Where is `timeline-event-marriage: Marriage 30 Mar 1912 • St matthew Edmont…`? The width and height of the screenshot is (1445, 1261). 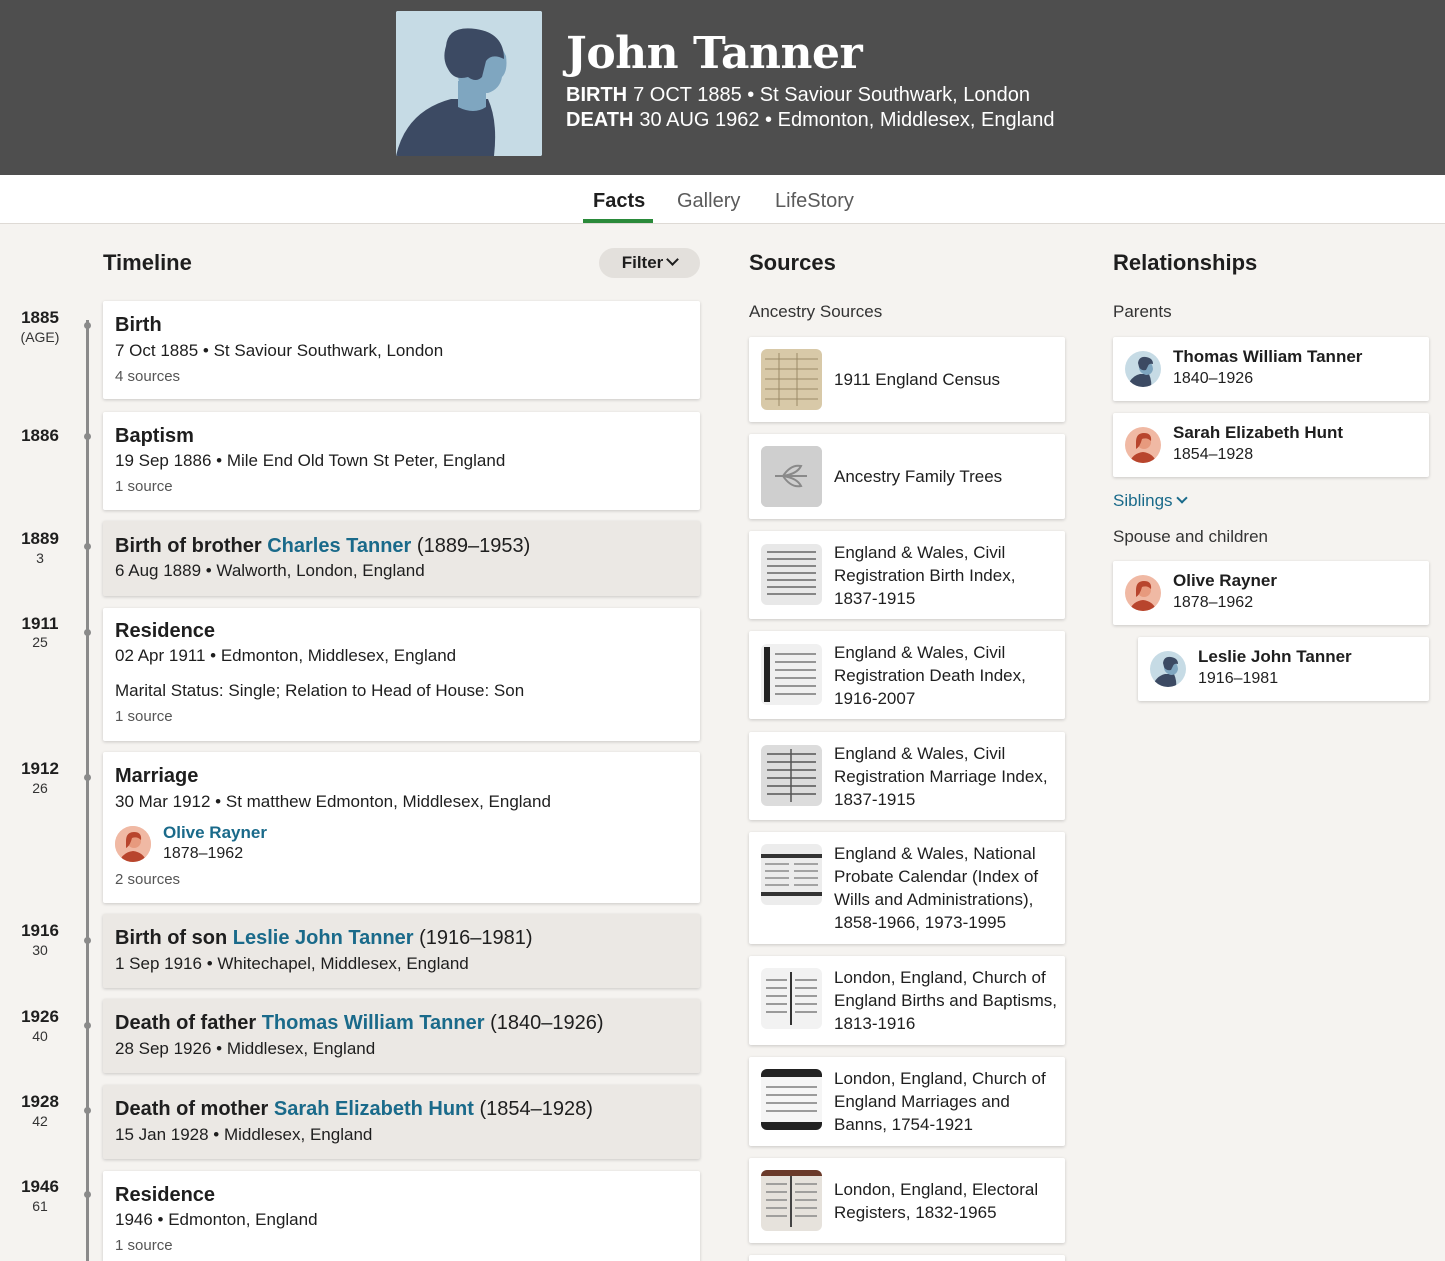 timeline-event-marriage: Marriage 30 Mar 1912 • St matthew Edmont… is located at coordinates (401, 827).